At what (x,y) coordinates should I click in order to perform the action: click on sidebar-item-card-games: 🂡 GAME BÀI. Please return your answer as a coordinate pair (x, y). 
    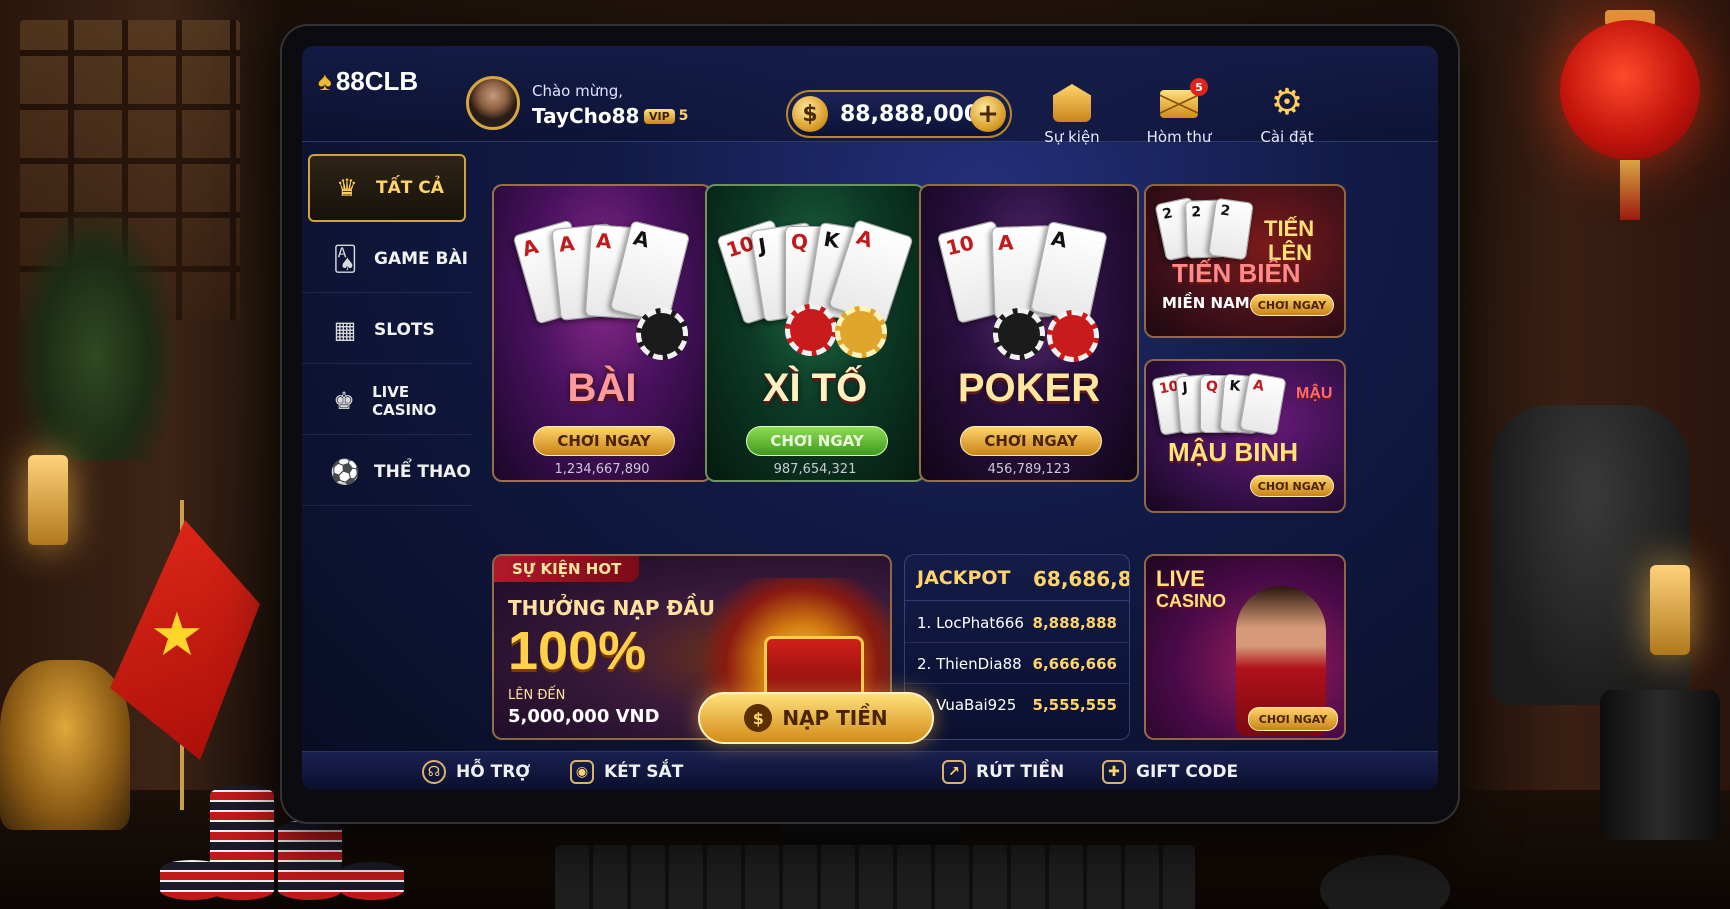
    Looking at the image, I should click on (387, 259).